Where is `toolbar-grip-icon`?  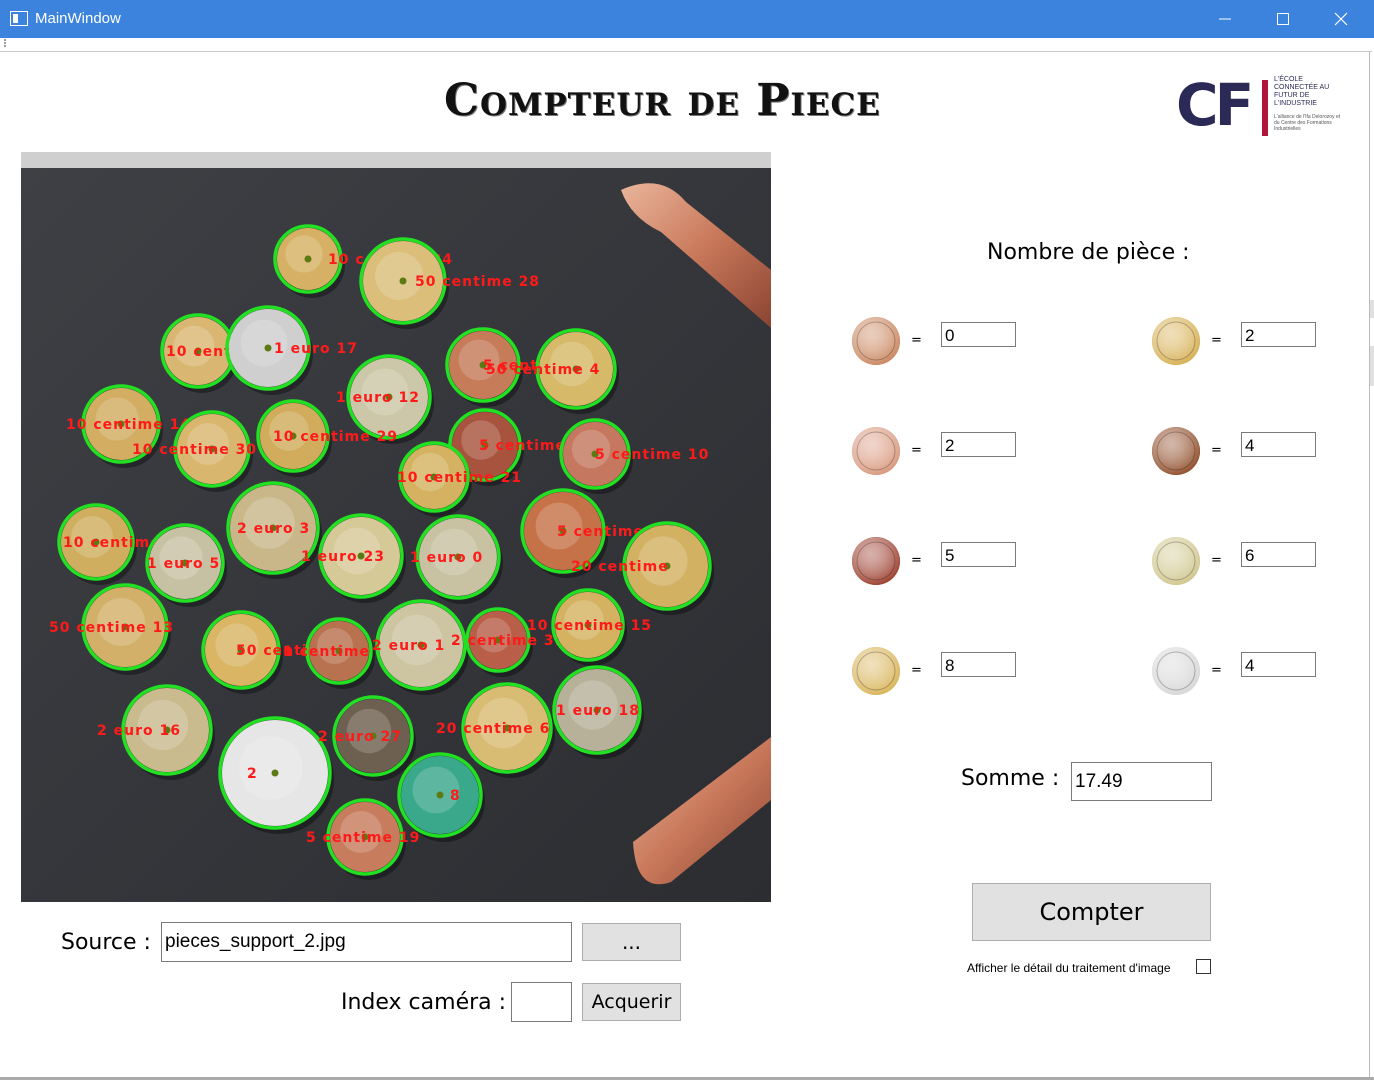
toolbar-grip-icon is located at coordinates (6, 43).